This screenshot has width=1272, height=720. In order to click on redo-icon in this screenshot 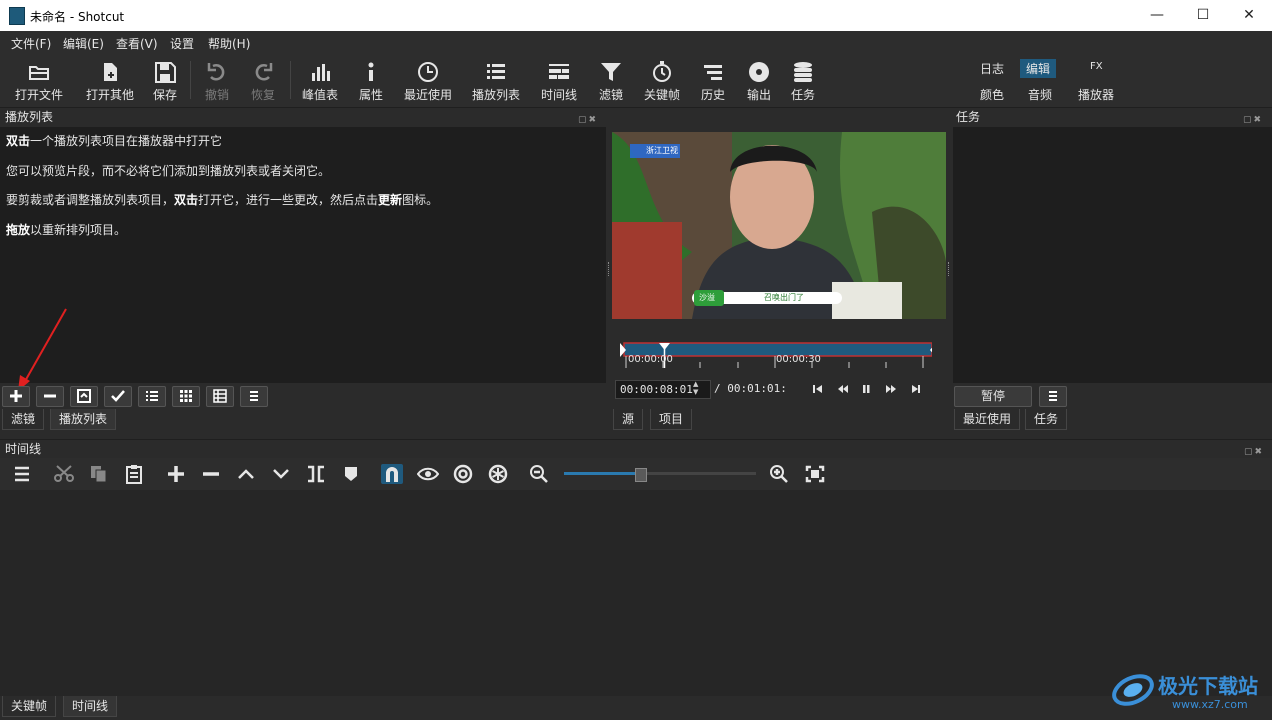, I will do `click(264, 72)`.